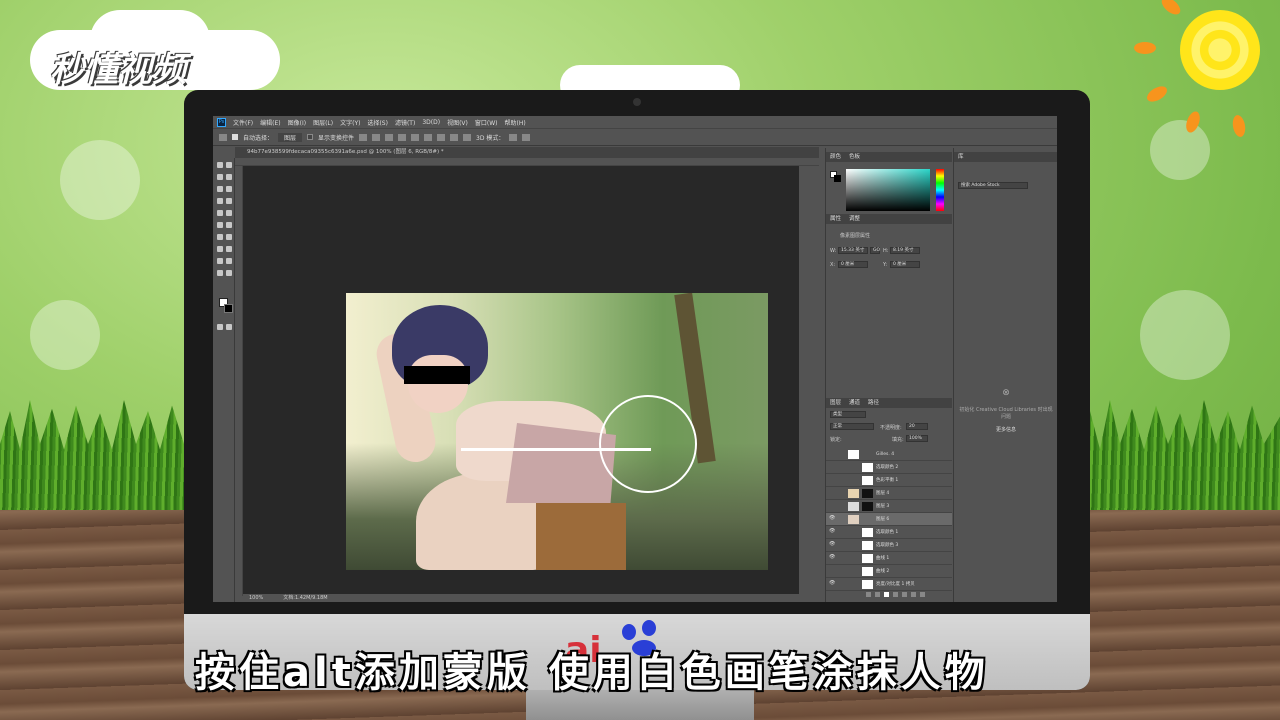  Describe the element at coordinates (889, 545) in the screenshot. I see `layer-row: 👁 选取颜色 3` at that location.